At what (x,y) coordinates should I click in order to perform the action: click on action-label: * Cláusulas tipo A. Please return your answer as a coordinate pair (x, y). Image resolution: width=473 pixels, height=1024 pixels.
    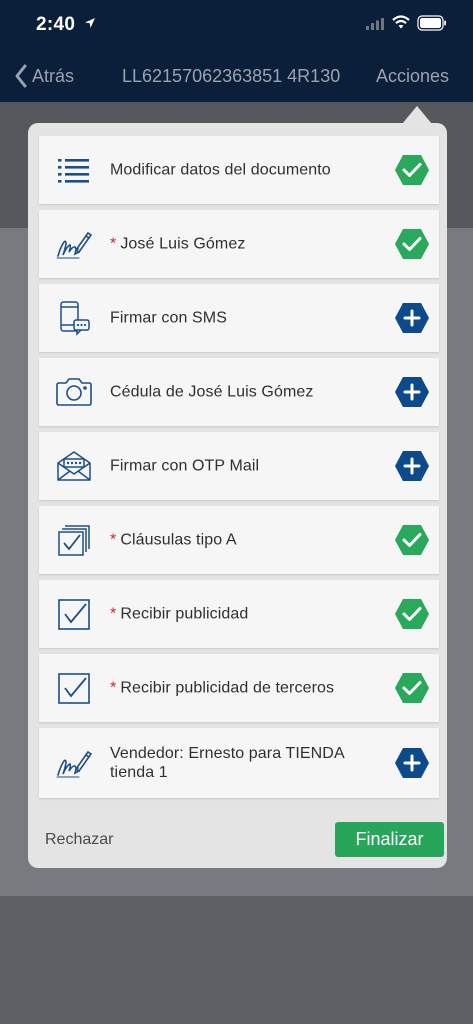
    Looking at the image, I should click on (239, 540).